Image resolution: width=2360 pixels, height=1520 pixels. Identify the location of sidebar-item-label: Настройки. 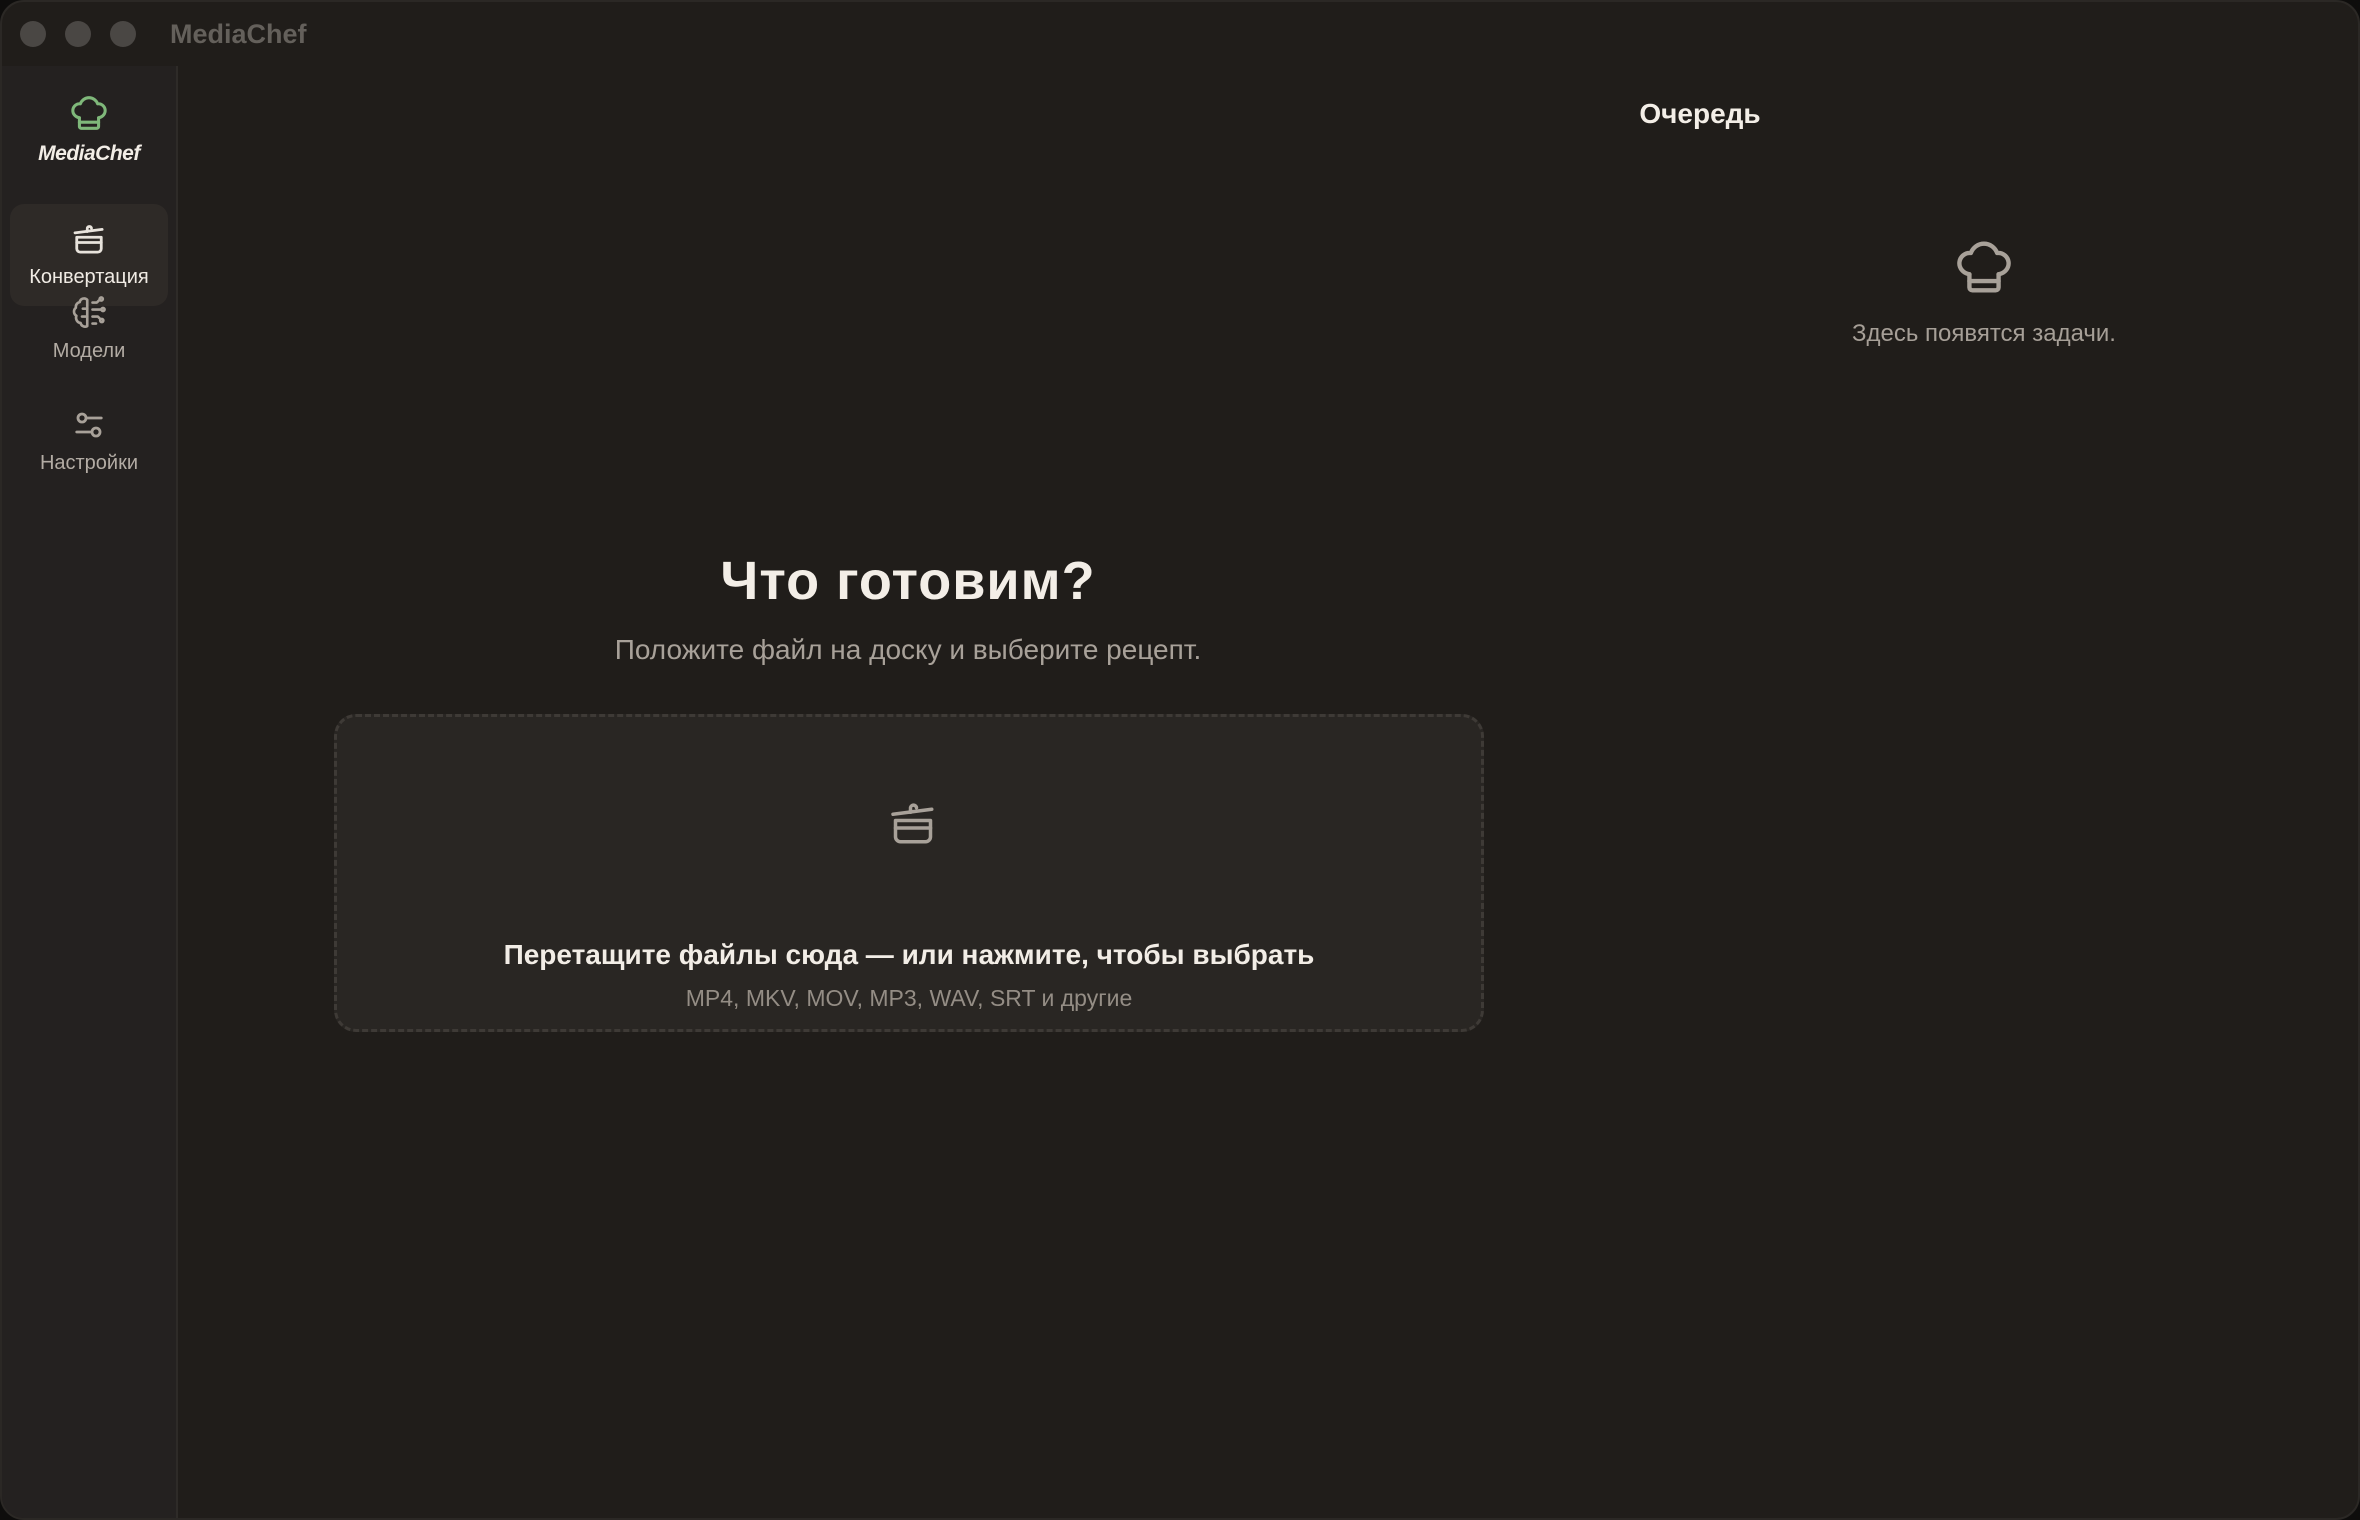
(89, 463).